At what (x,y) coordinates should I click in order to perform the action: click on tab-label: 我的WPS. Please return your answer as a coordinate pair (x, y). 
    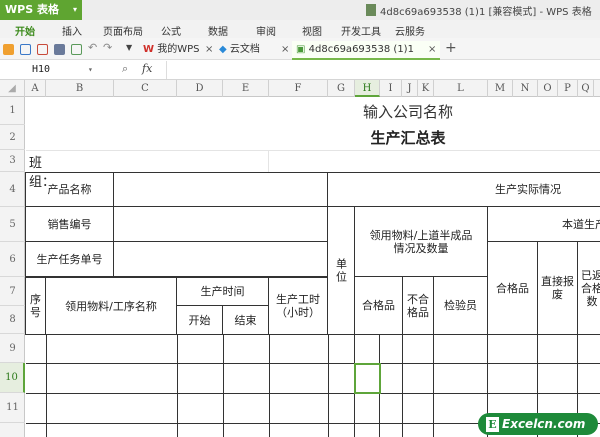
    Looking at the image, I should click on (178, 49).